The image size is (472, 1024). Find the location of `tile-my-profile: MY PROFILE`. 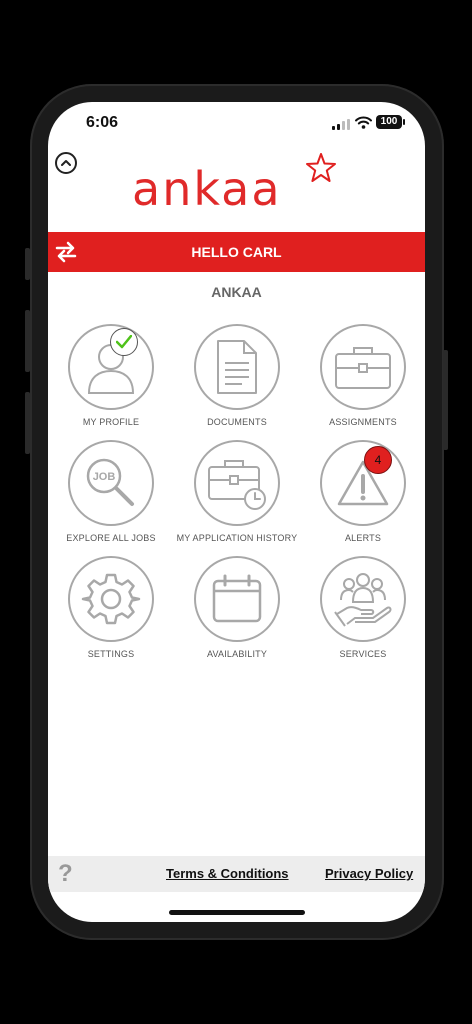

tile-my-profile: MY PROFILE is located at coordinates (111, 375).